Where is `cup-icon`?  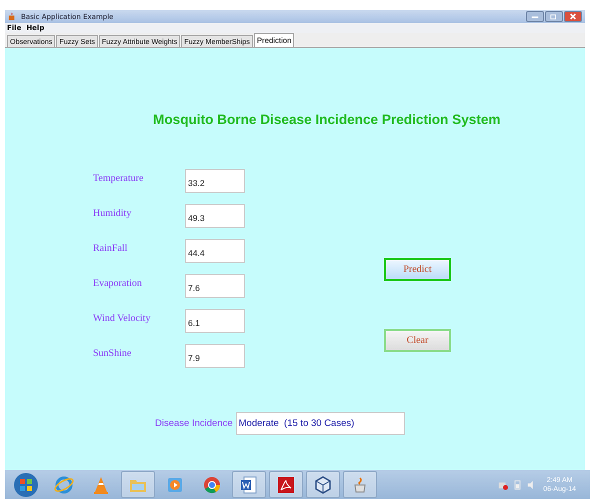 cup-icon is located at coordinates (12, 16).